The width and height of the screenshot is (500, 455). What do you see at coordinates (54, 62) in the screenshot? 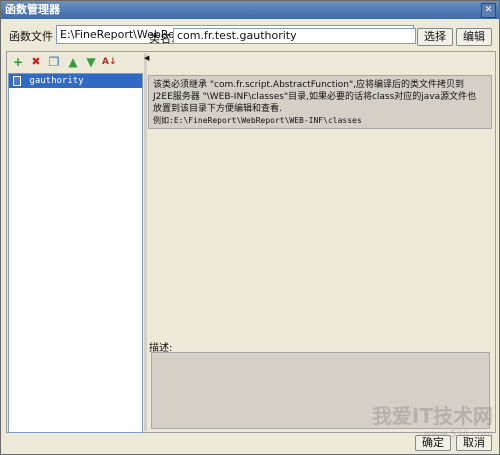
I see `copy-icon: ❐` at bounding box center [54, 62].